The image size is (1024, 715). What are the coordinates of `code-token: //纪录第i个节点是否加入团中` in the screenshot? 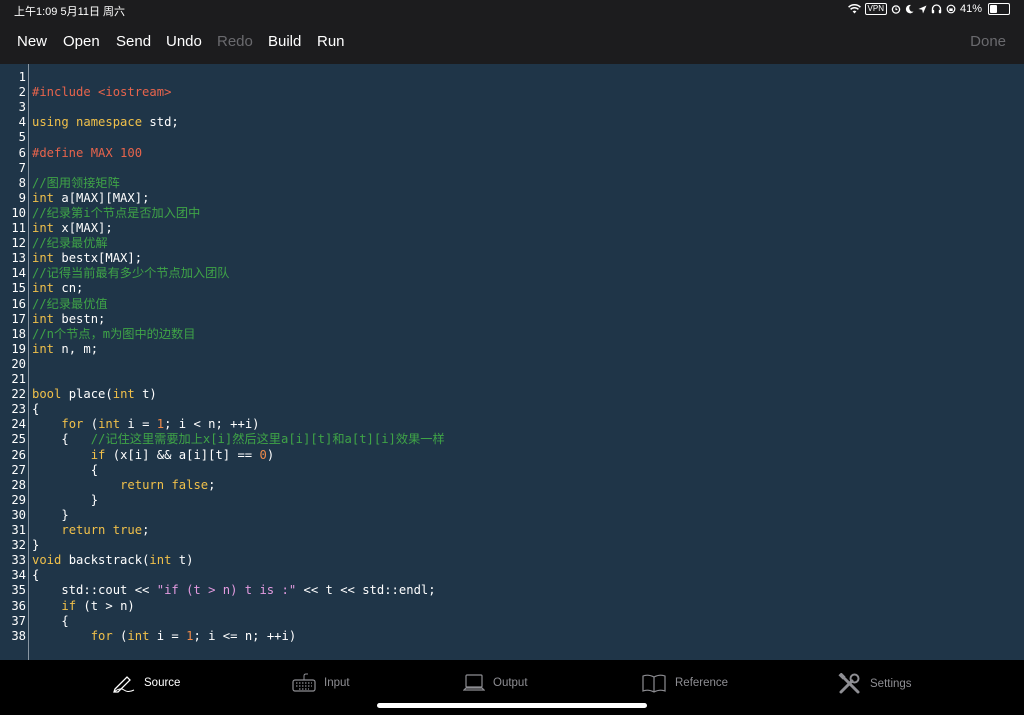 It's located at (116, 212).